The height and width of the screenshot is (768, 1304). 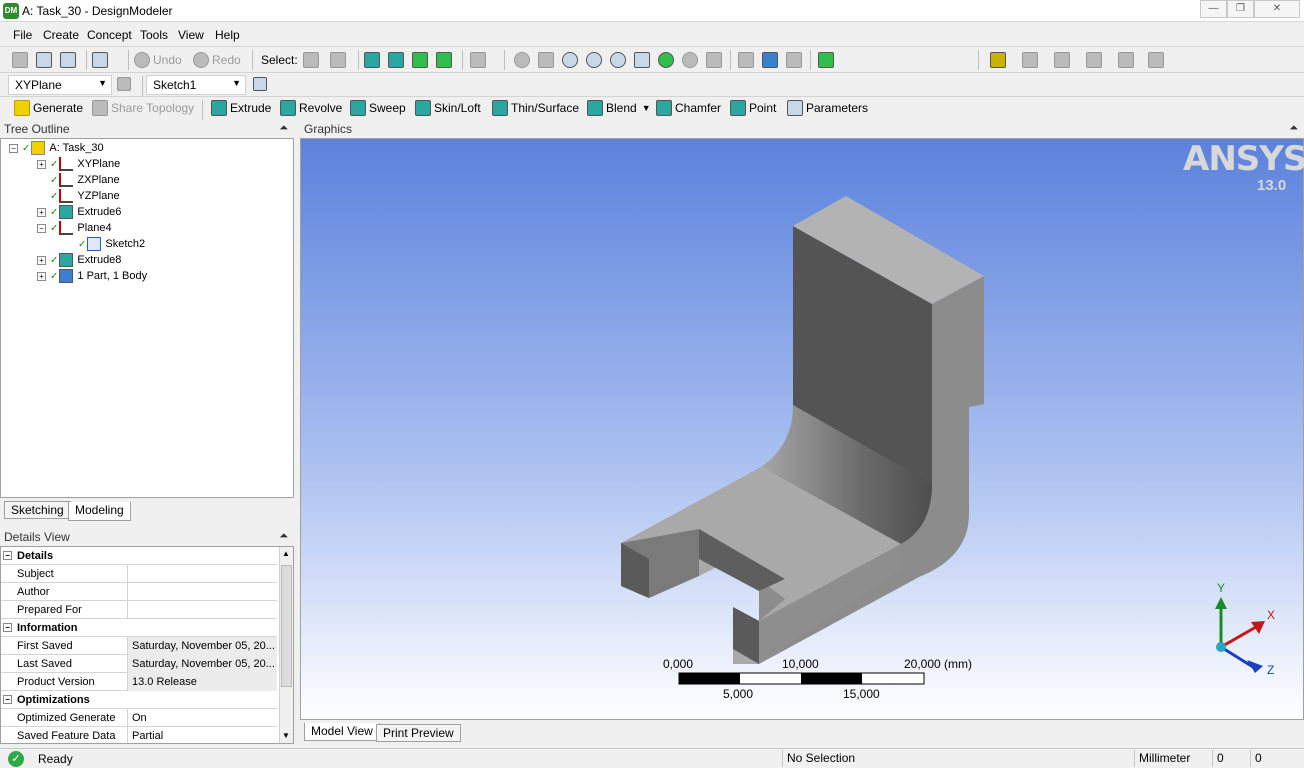 What do you see at coordinates (69, 60) in the screenshot?
I see `save-as-icon` at bounding box center [69, 60].